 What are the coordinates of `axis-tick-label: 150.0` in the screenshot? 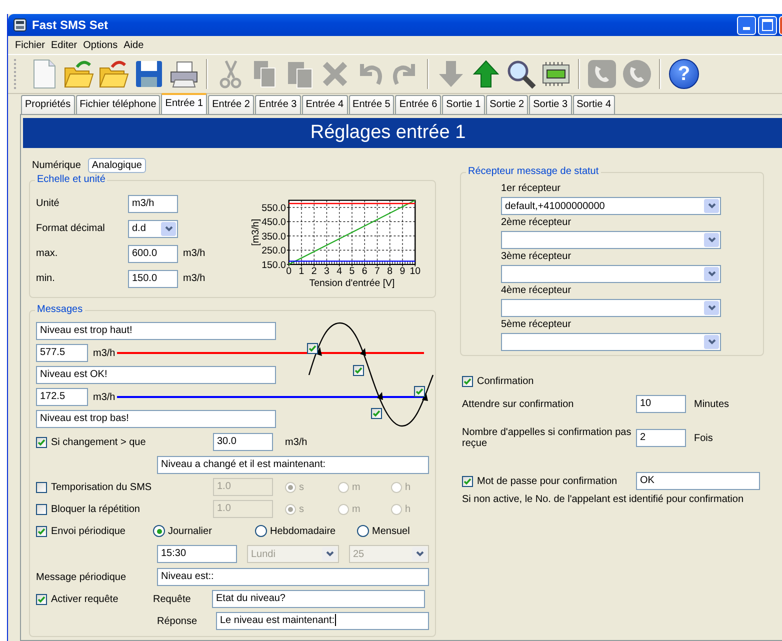 It's located at (274, 265).